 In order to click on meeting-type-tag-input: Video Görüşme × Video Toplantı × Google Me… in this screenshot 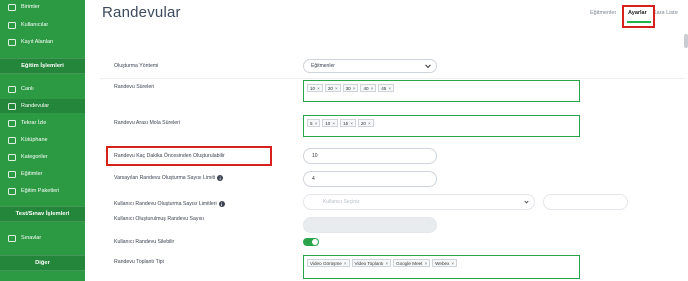, I will do `click(441, 267)`.